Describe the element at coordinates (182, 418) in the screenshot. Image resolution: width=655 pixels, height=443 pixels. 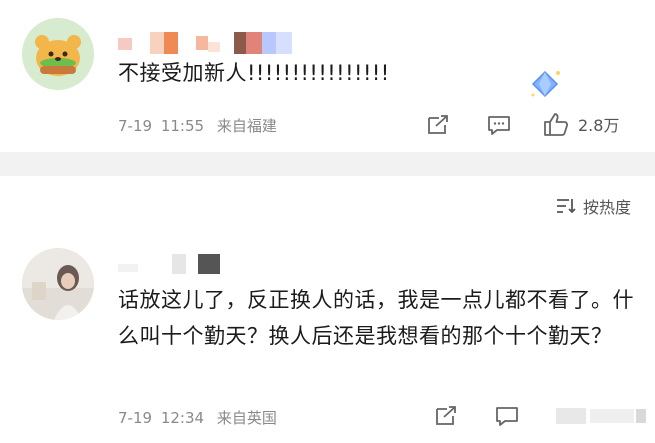
I see `comment-time: 12:34` at that location.